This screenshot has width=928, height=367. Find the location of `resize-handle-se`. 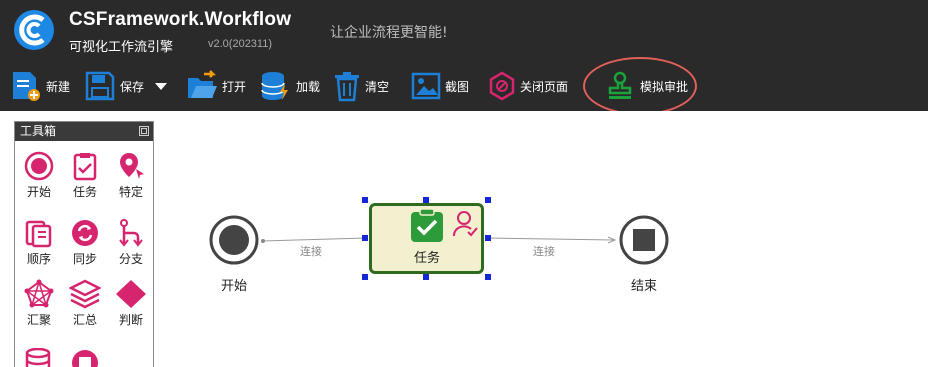

resize-handle-se is located at coordinates (488, 277).